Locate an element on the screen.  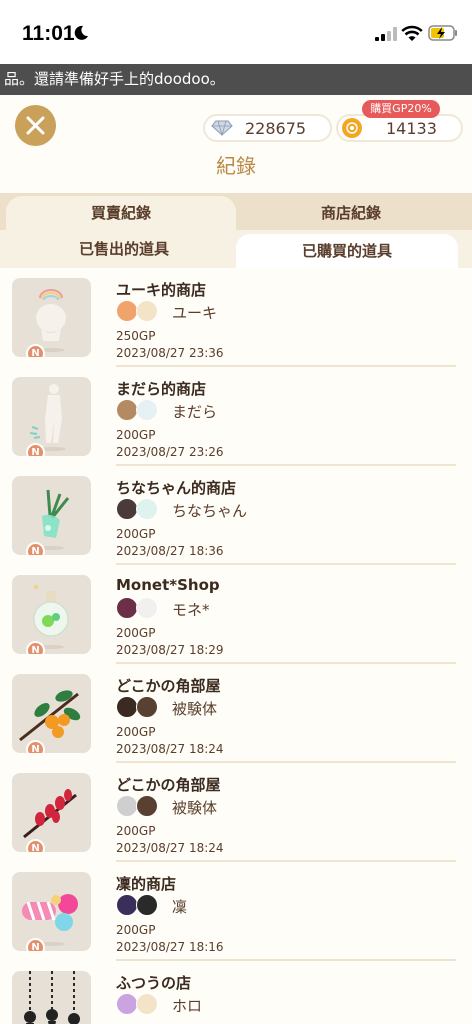
plant-vase-icon is located at coordinates (54, 519).